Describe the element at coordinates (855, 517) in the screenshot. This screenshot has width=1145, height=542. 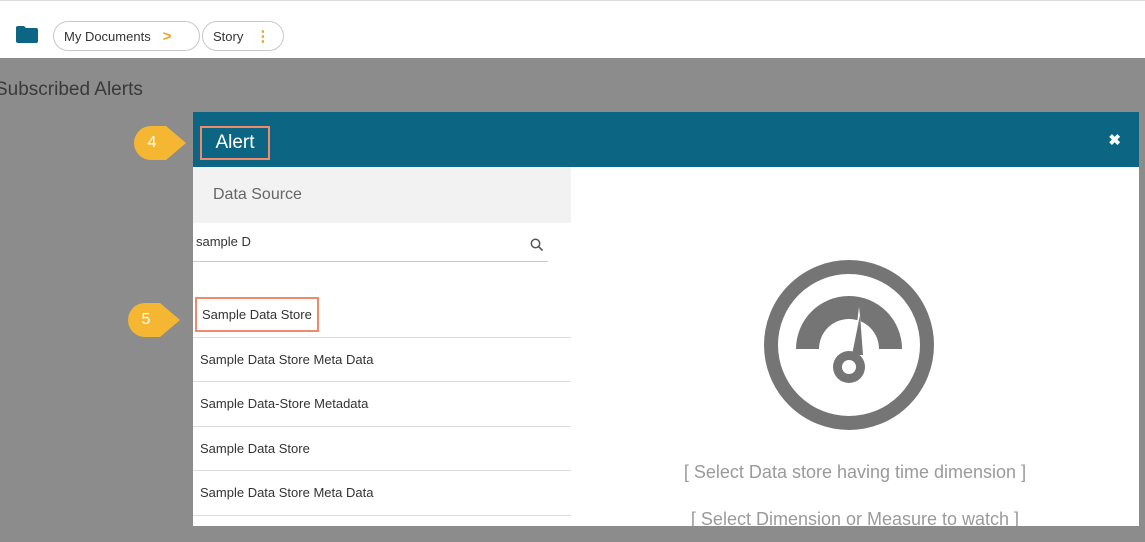
I see `hint-select-dimension: [ Select Dimension or Measure to watch ]` at that location.